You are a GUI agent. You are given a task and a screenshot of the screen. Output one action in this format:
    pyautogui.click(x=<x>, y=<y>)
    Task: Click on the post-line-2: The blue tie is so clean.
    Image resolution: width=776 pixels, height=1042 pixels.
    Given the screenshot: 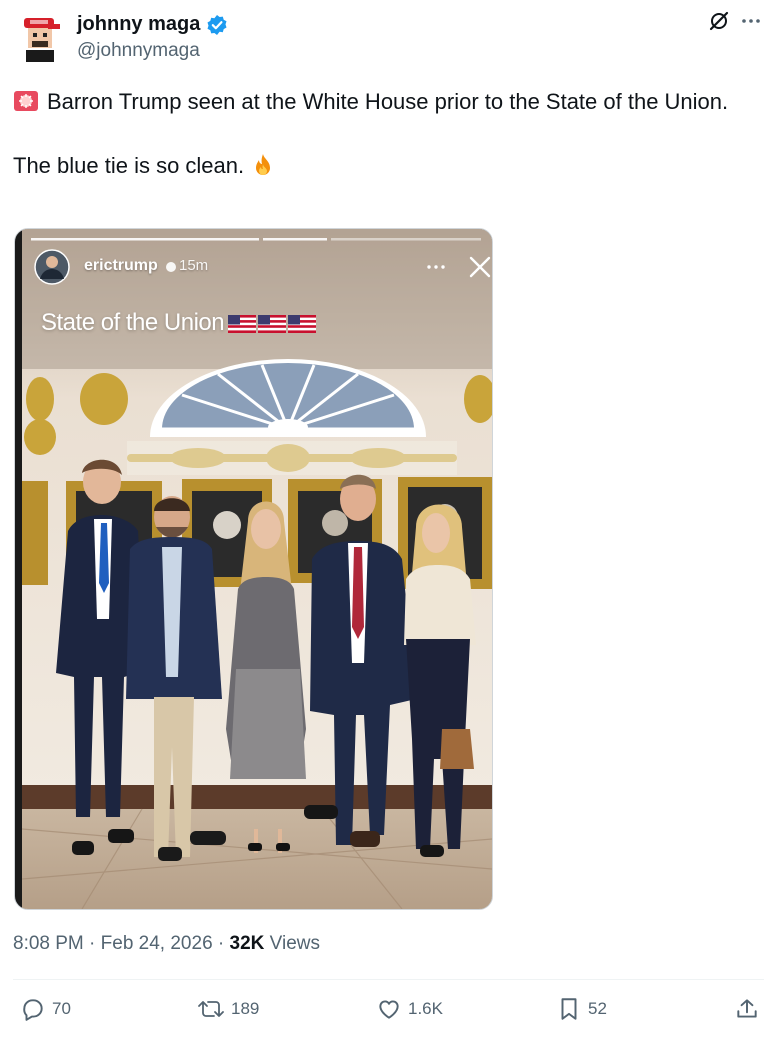 What is the action you would take?
    pyautogui.click(x=129, y=165)
    